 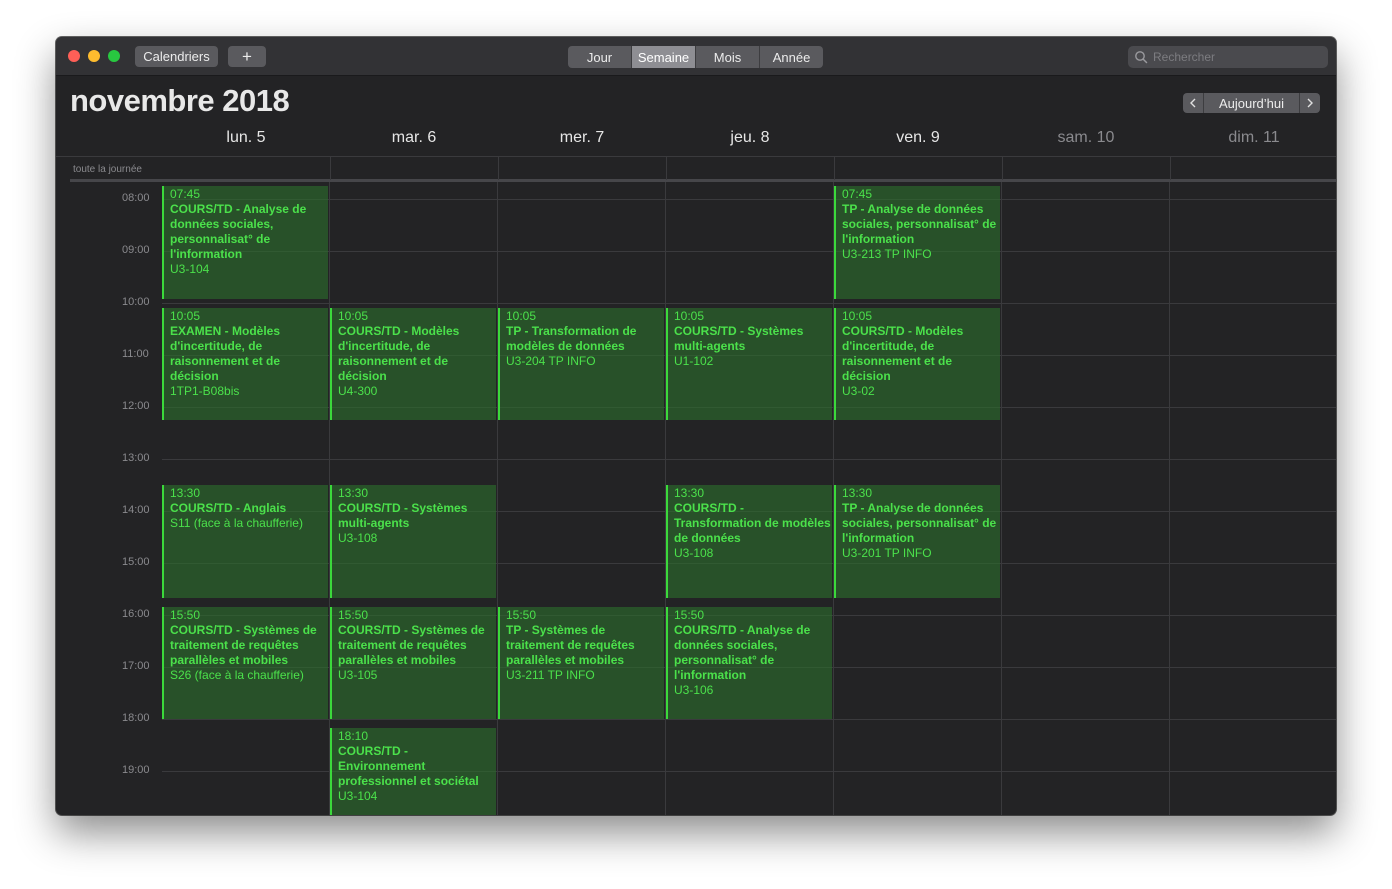 What do you see at coordinates (1141, 57) in the screenshot?
I see `search-icon` at bounding box center [1141, 57].